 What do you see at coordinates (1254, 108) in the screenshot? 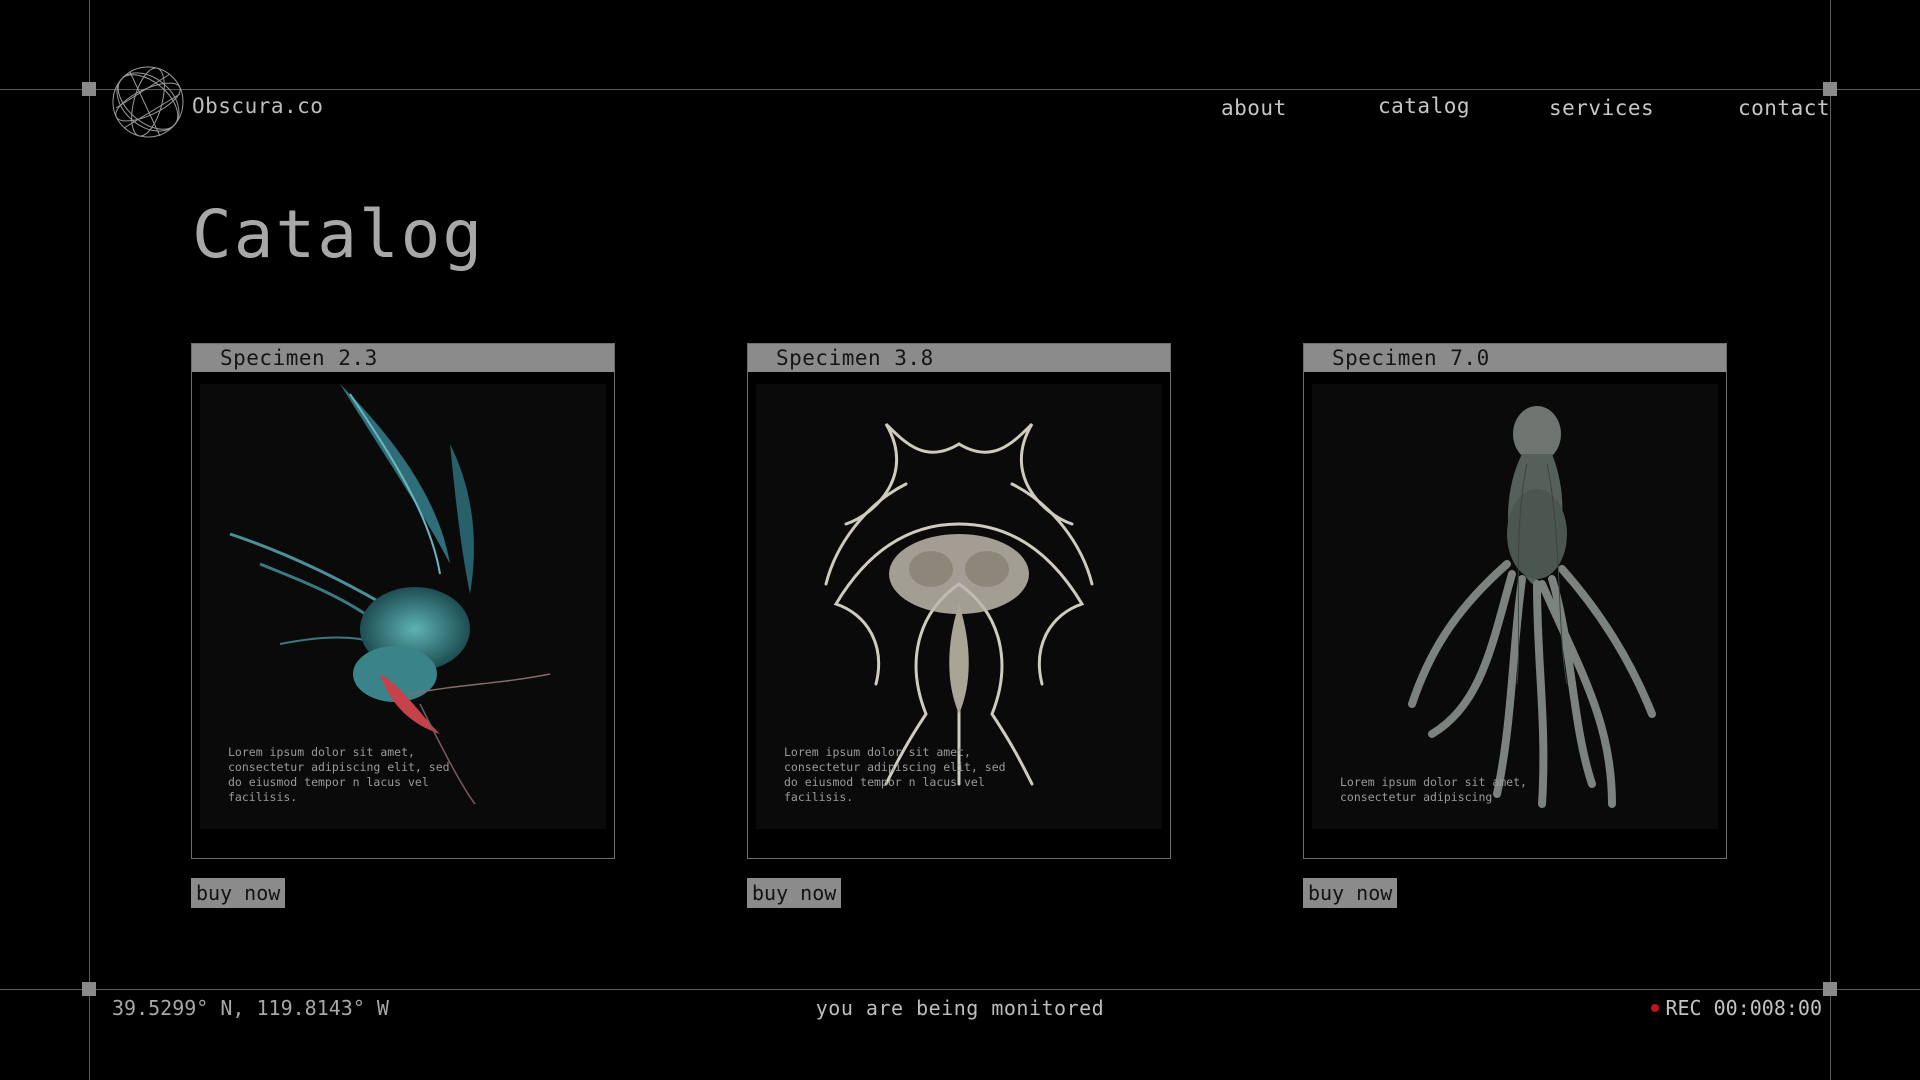
I see `nav-about: about` at bounding box center [1254, 108].